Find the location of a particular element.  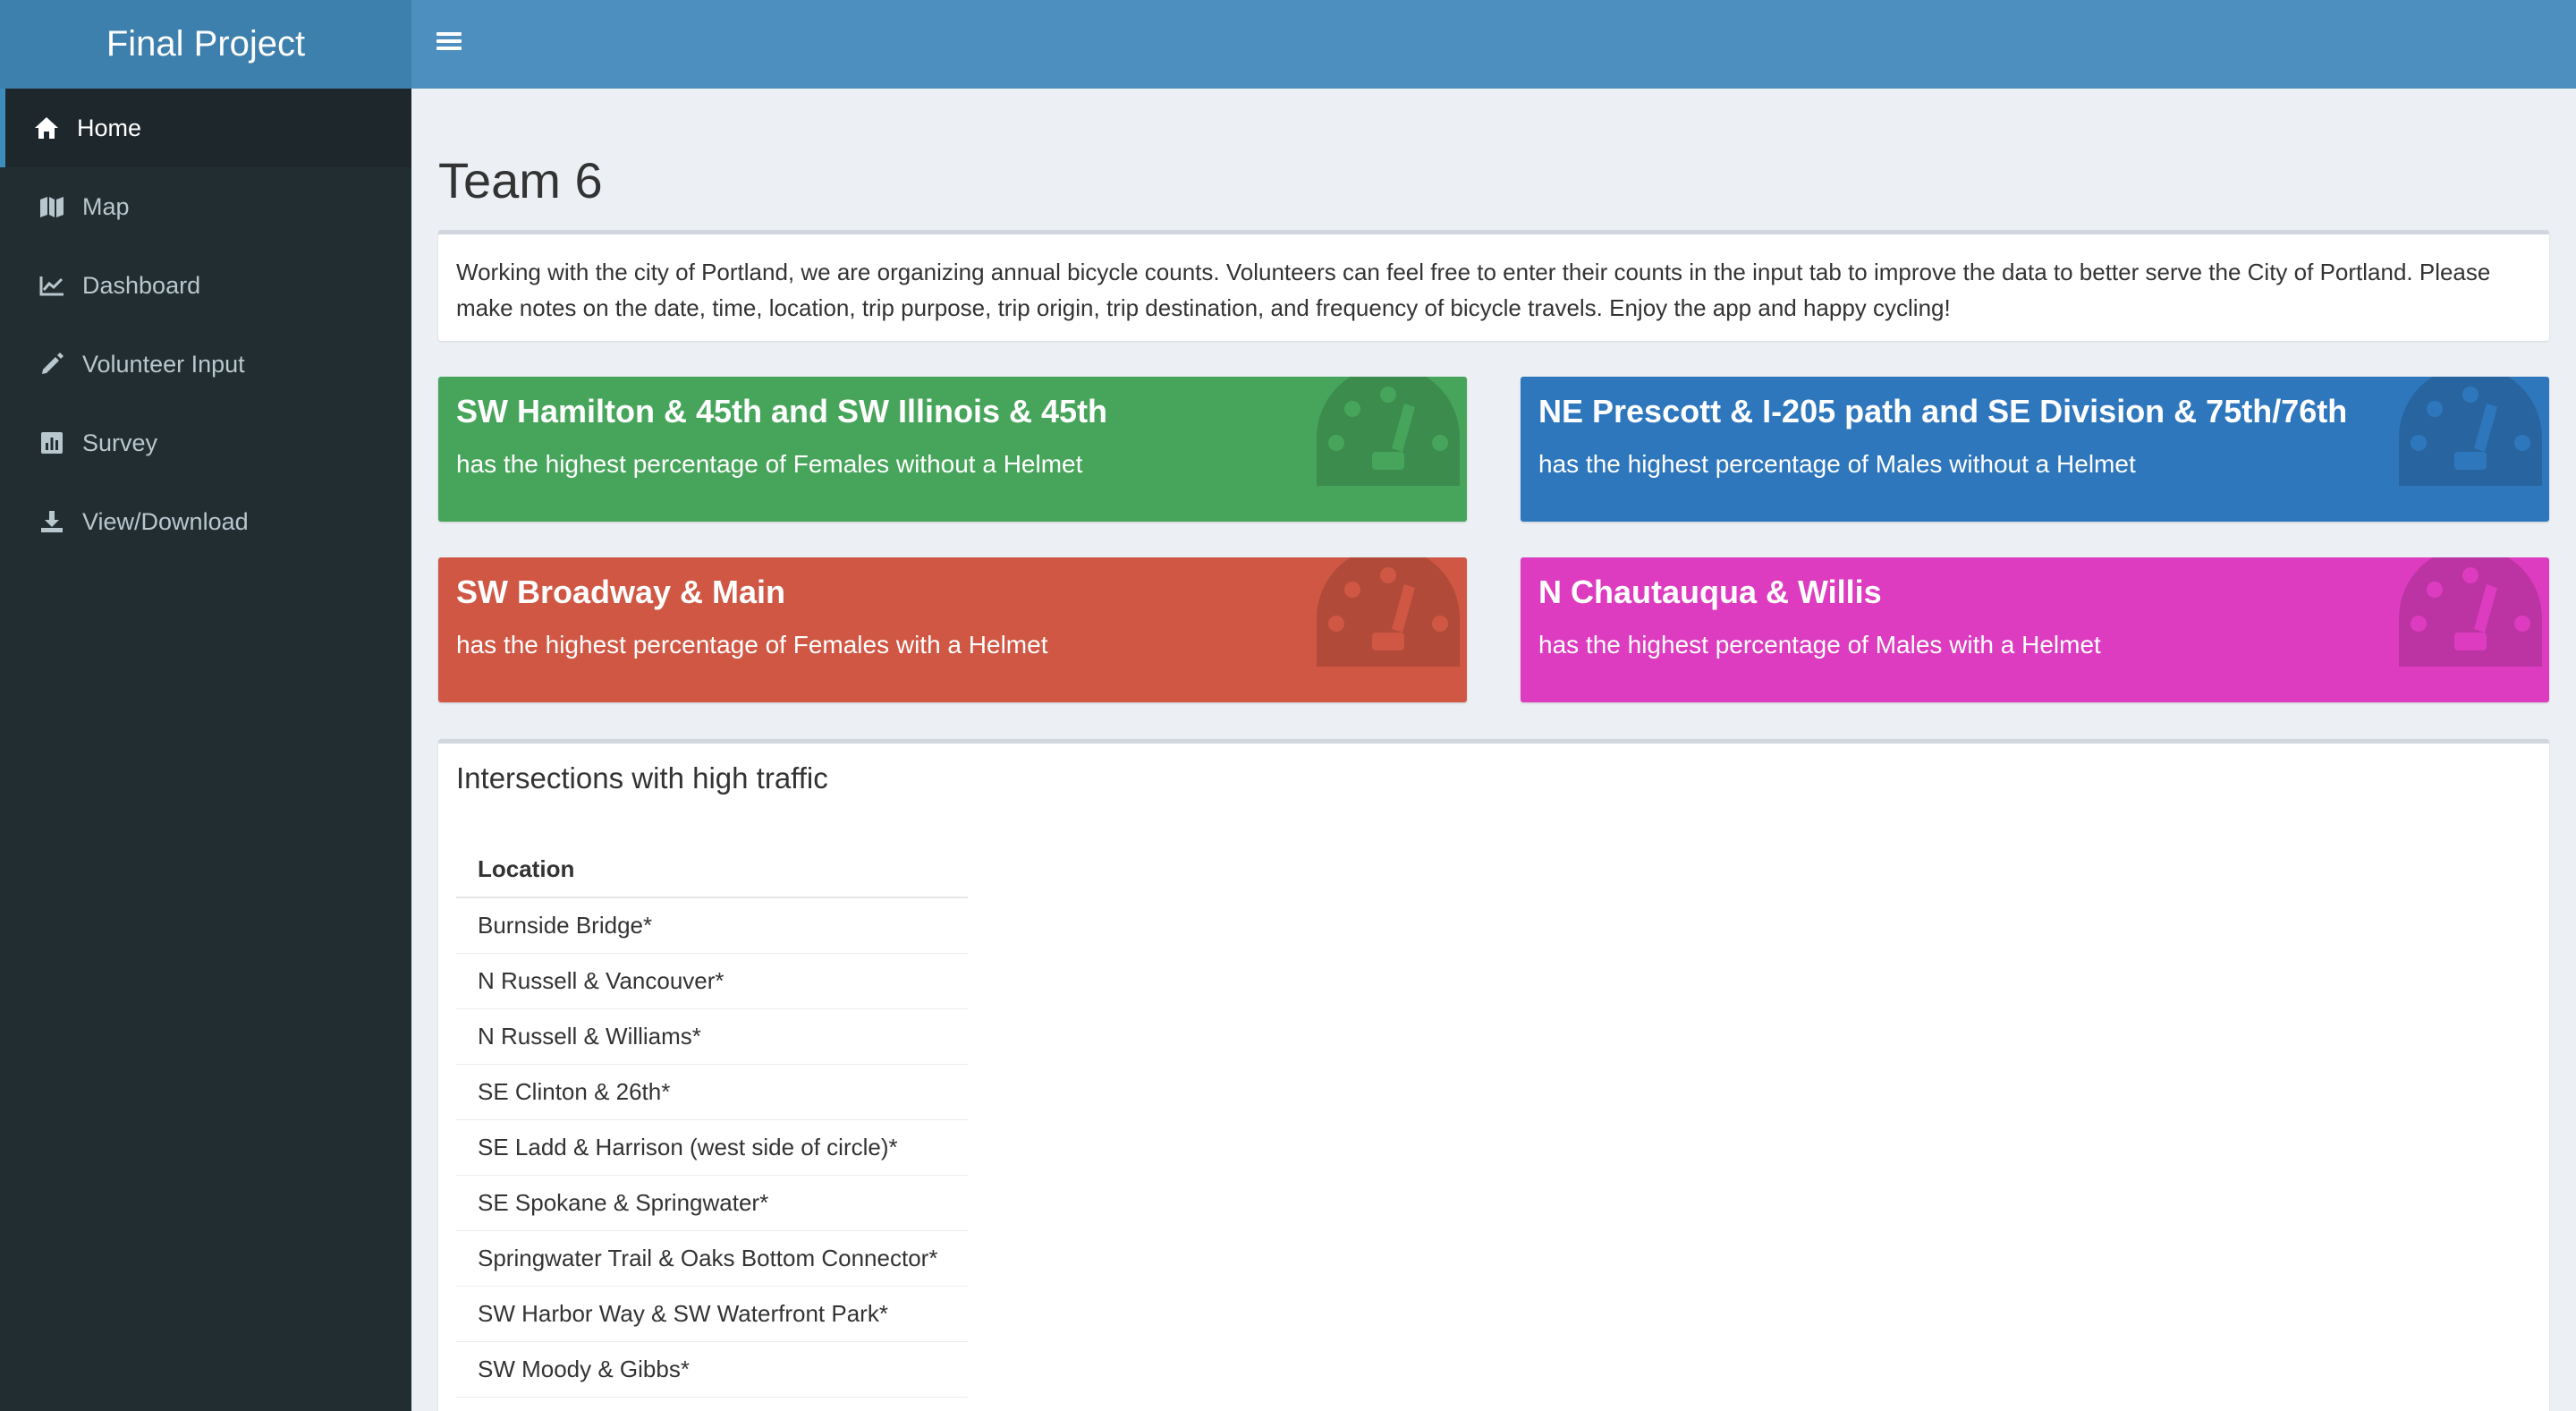

table-row: N Russell & Vancouver* is located at coordinates (712, 981).